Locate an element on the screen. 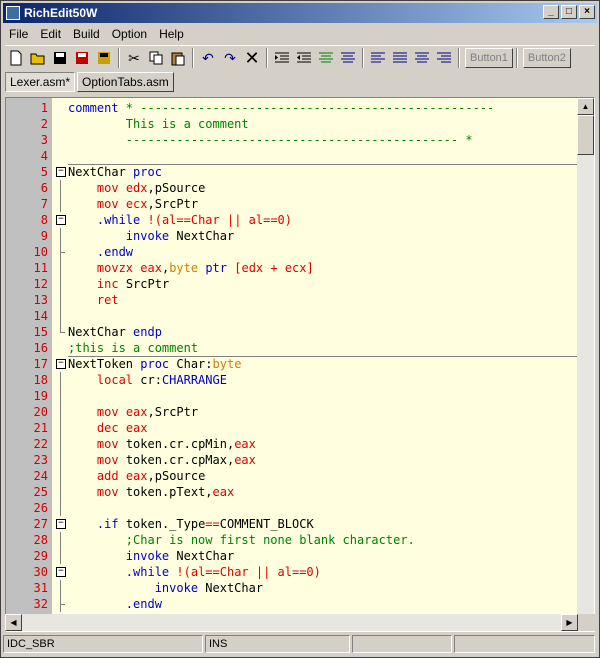 The height and width of the screenshot is (658, 600). code-token: ,SrcPtr is located at coordinates (173, 412).